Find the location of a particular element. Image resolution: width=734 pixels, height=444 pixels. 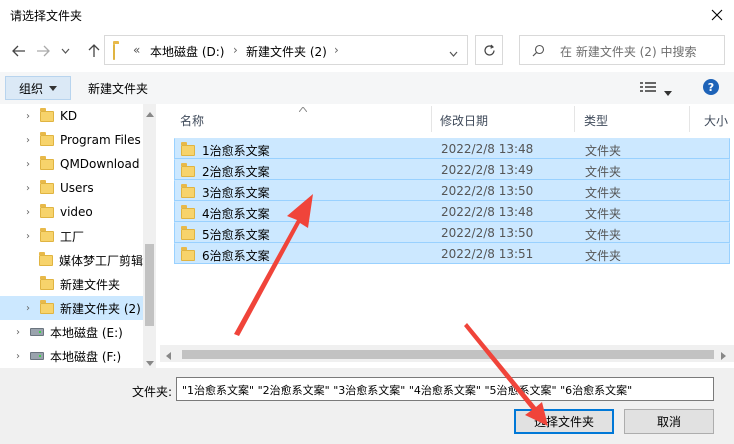

view-options-dropdown is located at coordinates (668, 92).